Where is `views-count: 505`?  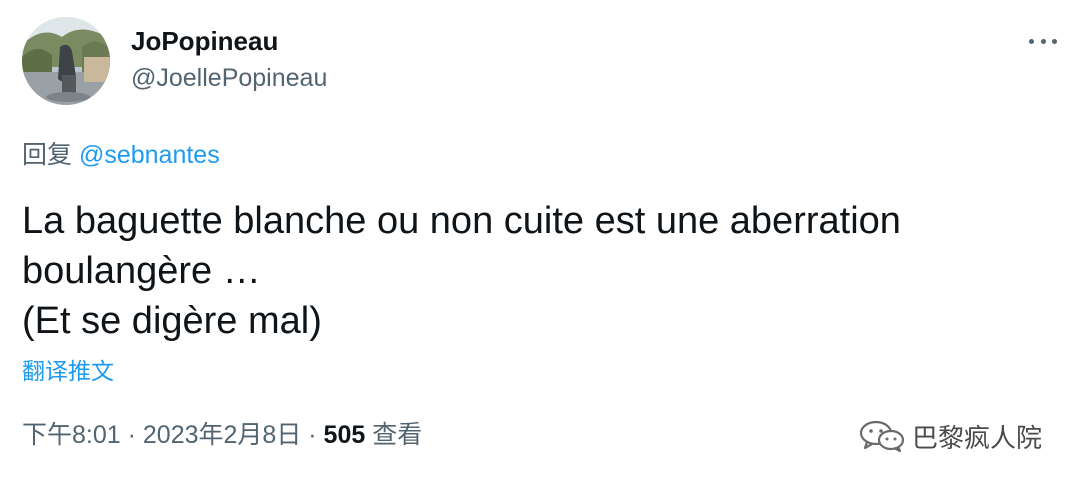
views-count: 505 is located at coordinates (344, 435).